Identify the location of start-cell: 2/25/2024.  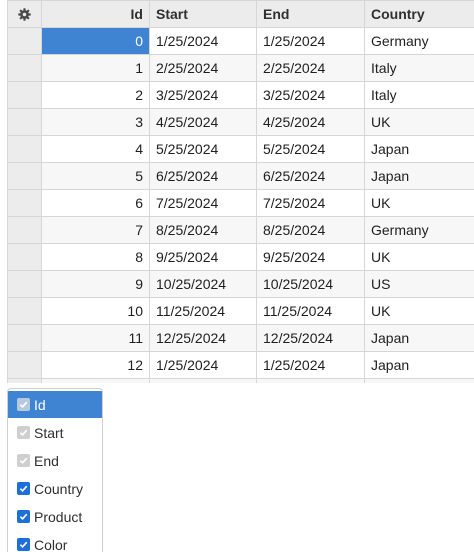
(203, 68).